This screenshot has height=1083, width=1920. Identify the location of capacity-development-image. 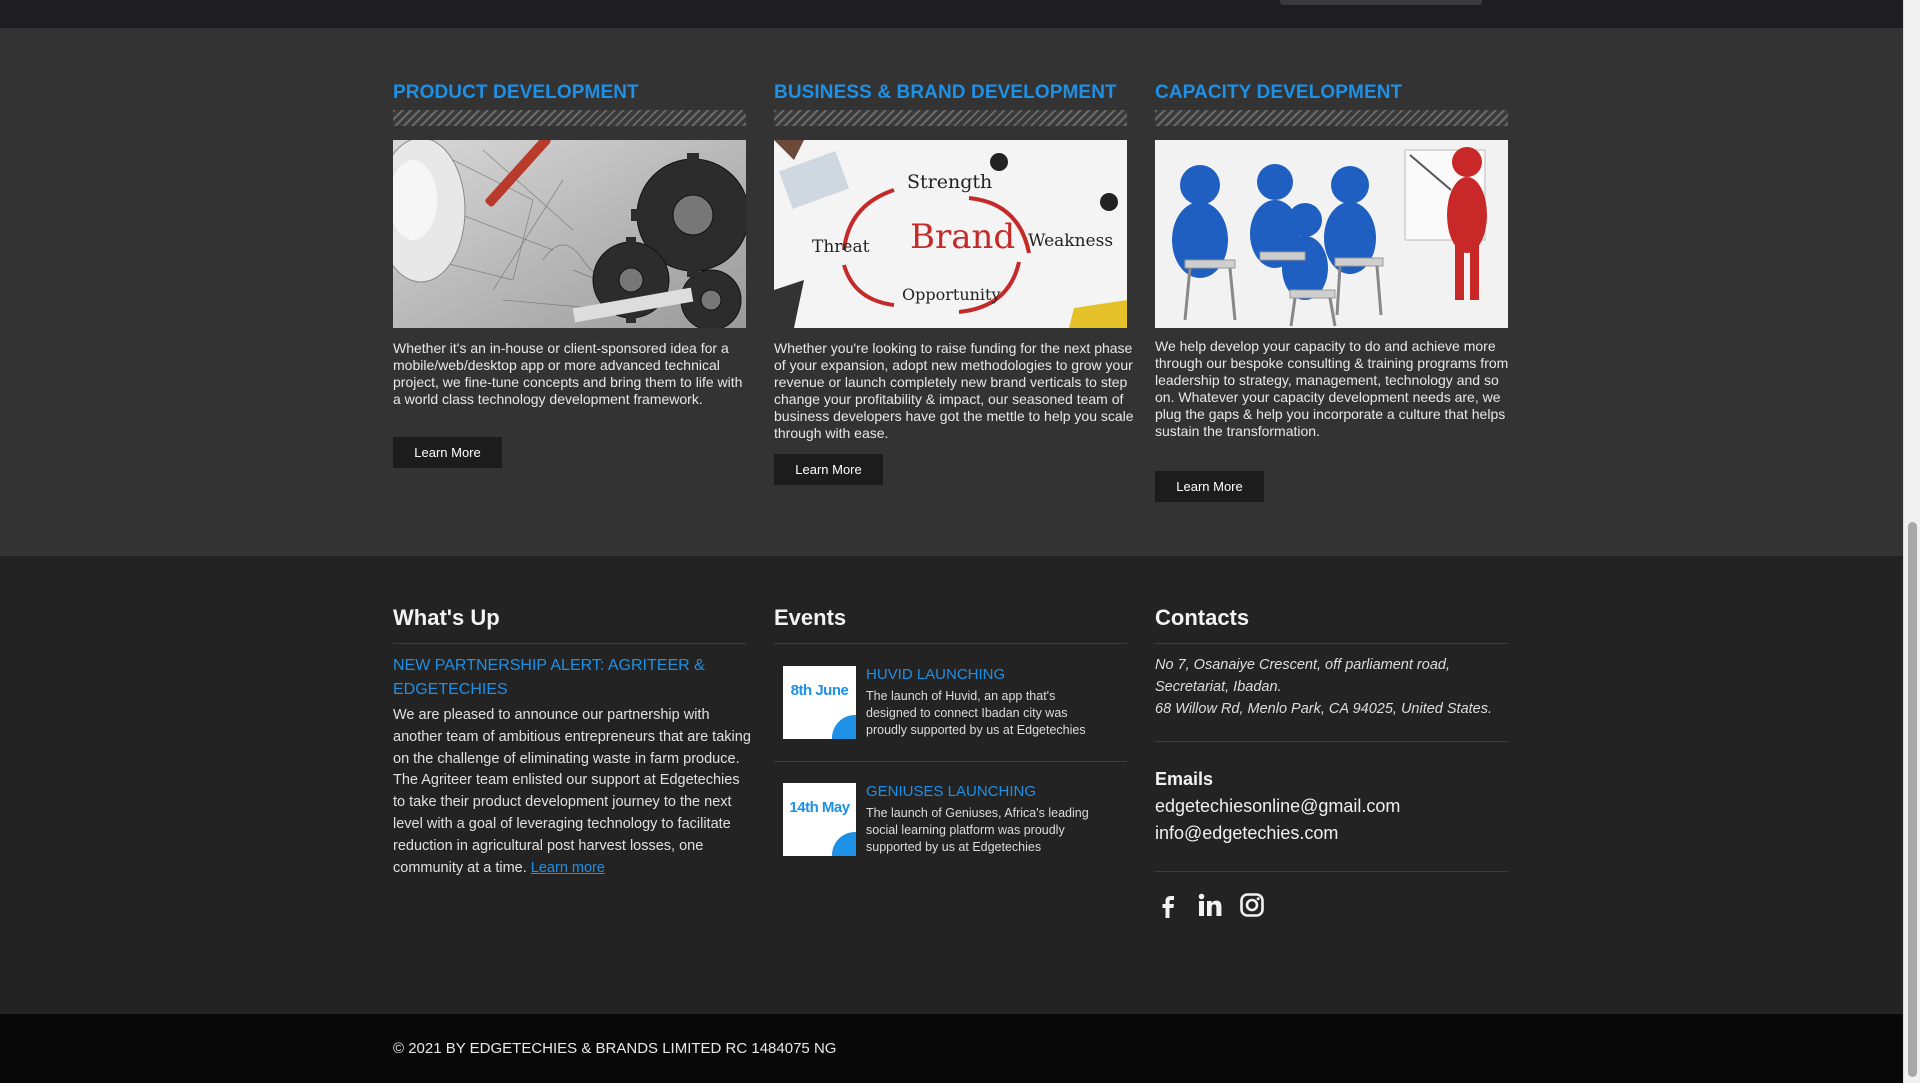
(1331, 234).